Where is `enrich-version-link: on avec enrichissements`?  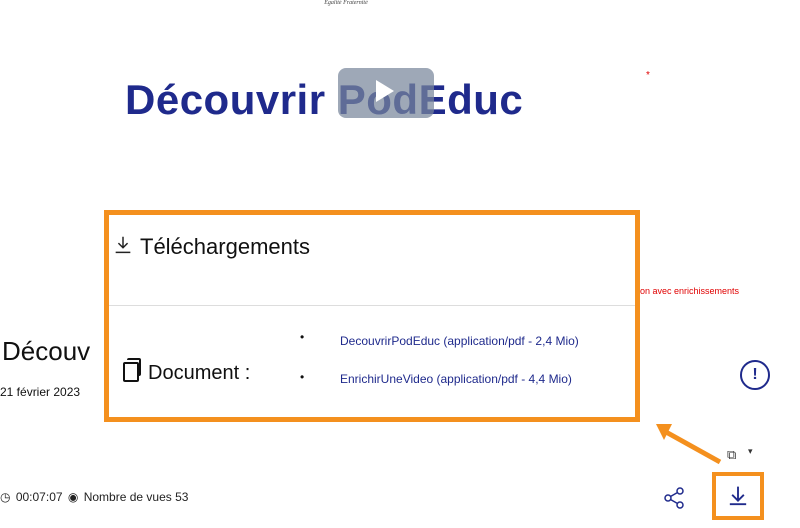 enrich-version-link: on avec enrichissements is located at coordinates (689, 291).